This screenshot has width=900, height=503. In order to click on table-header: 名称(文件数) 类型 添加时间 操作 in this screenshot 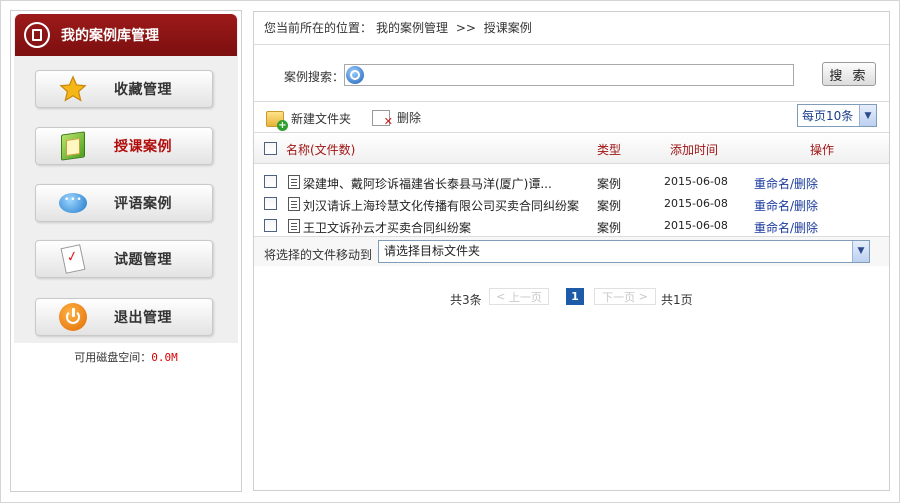, I will do `click(571, 148)`.